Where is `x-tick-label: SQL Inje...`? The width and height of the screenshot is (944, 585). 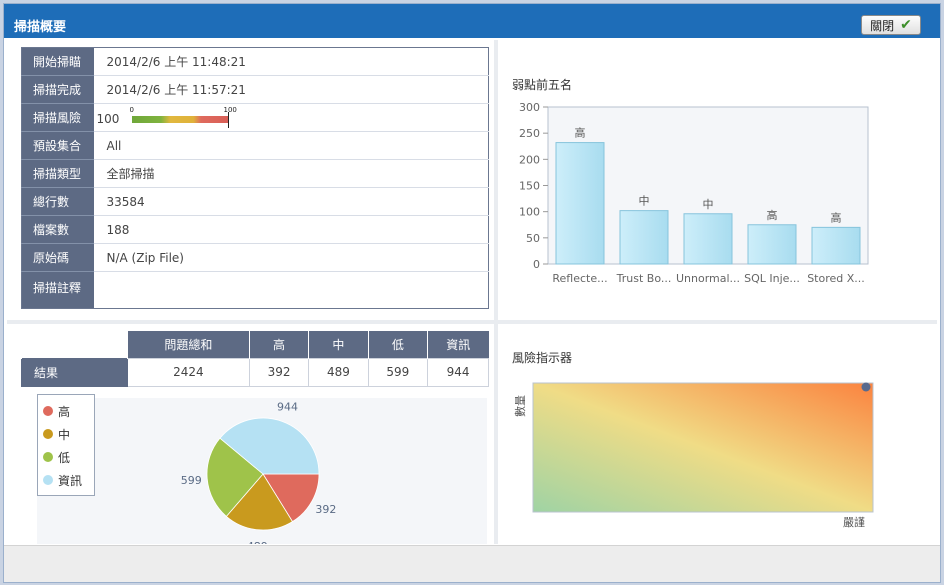 x-tick-label: SQL Inje... is located at coordinates (772, 278).